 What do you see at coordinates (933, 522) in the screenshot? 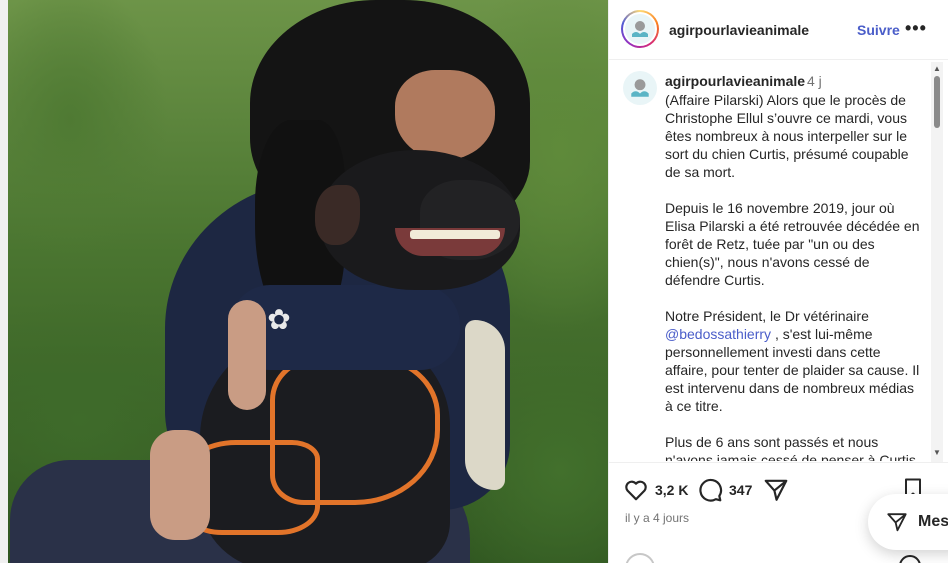
I see `messages-label: Mes` at bounding box center [933, 522].